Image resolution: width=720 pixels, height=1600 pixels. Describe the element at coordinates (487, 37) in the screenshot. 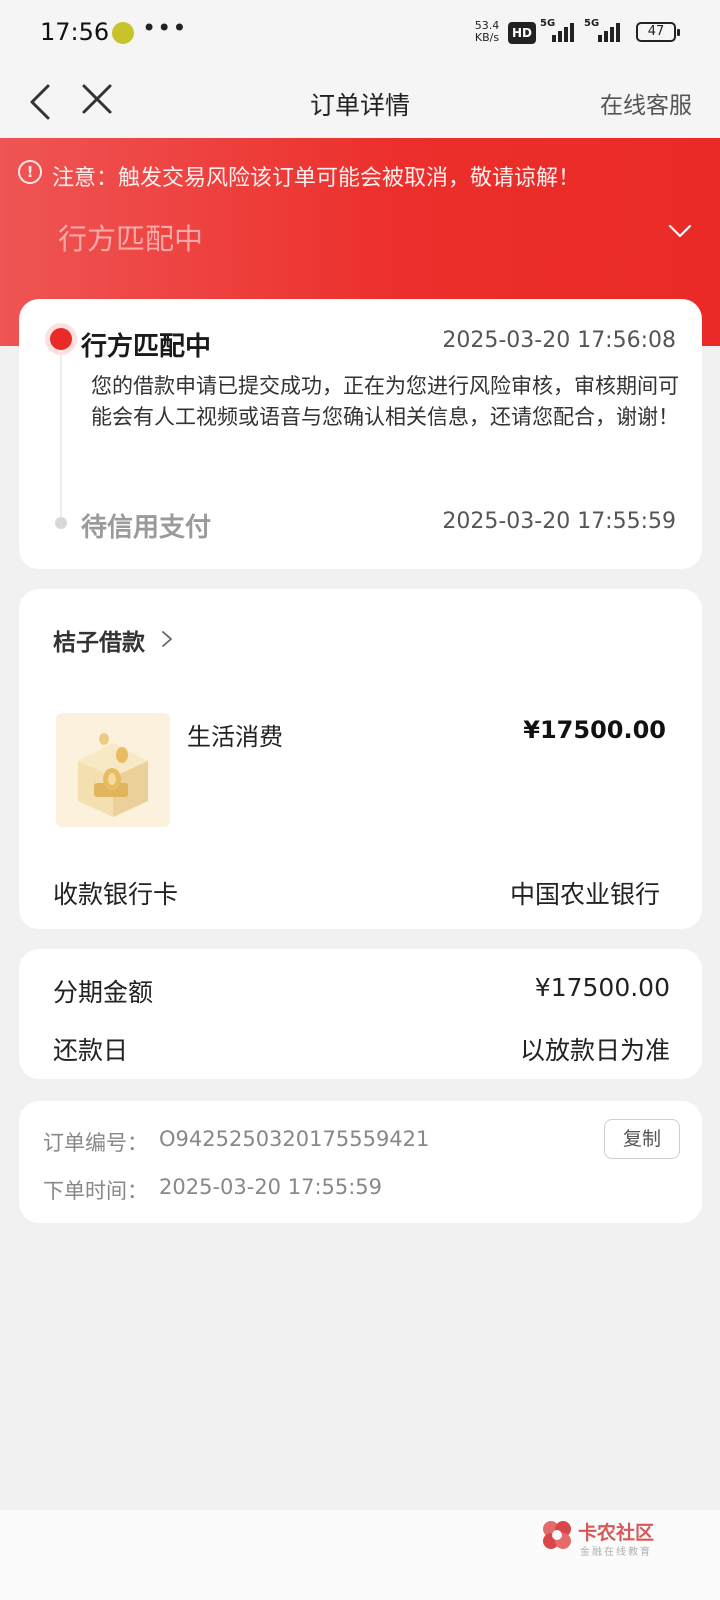

I see `network-speed-unit: KB/s` at that location.